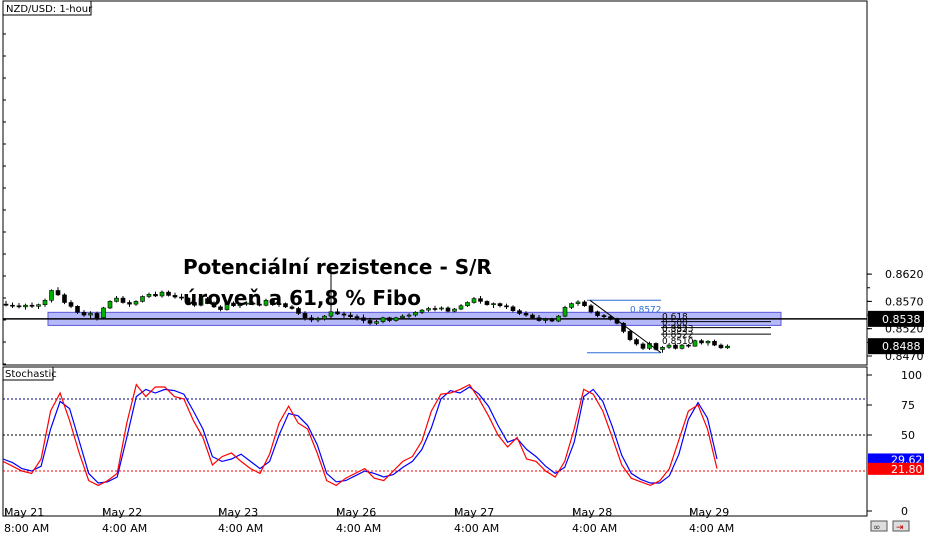 This screenshot has width=925, height=540. Describe the element at coordinates (908, 435) in the screenshot. I see `stochastic-axis-label: 50` at that location.